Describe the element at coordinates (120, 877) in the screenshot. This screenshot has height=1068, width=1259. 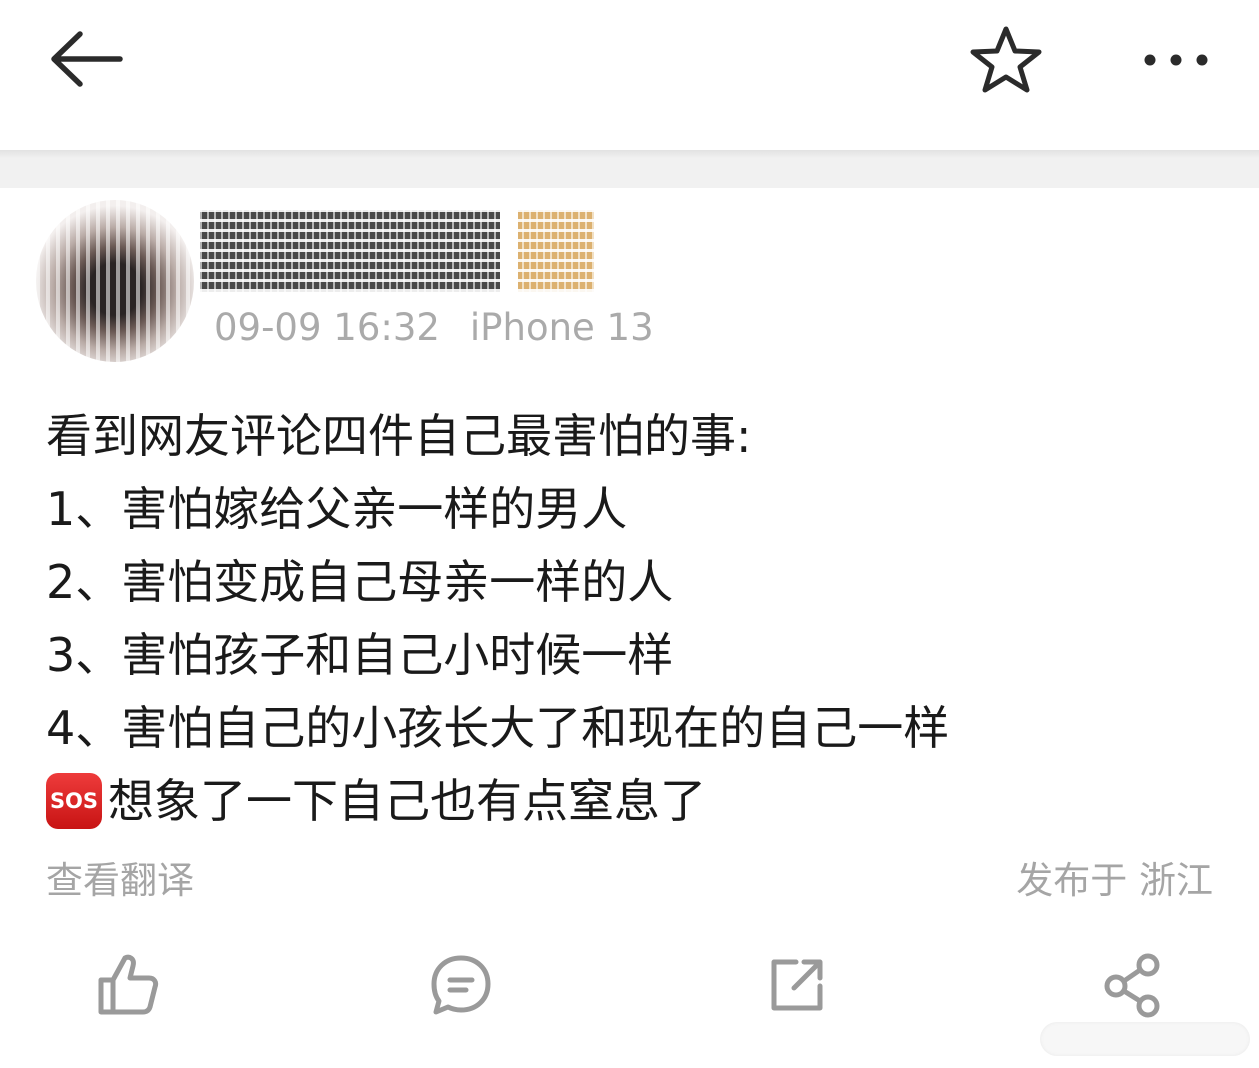
I see `translate-link: 查看翻译` at that location.